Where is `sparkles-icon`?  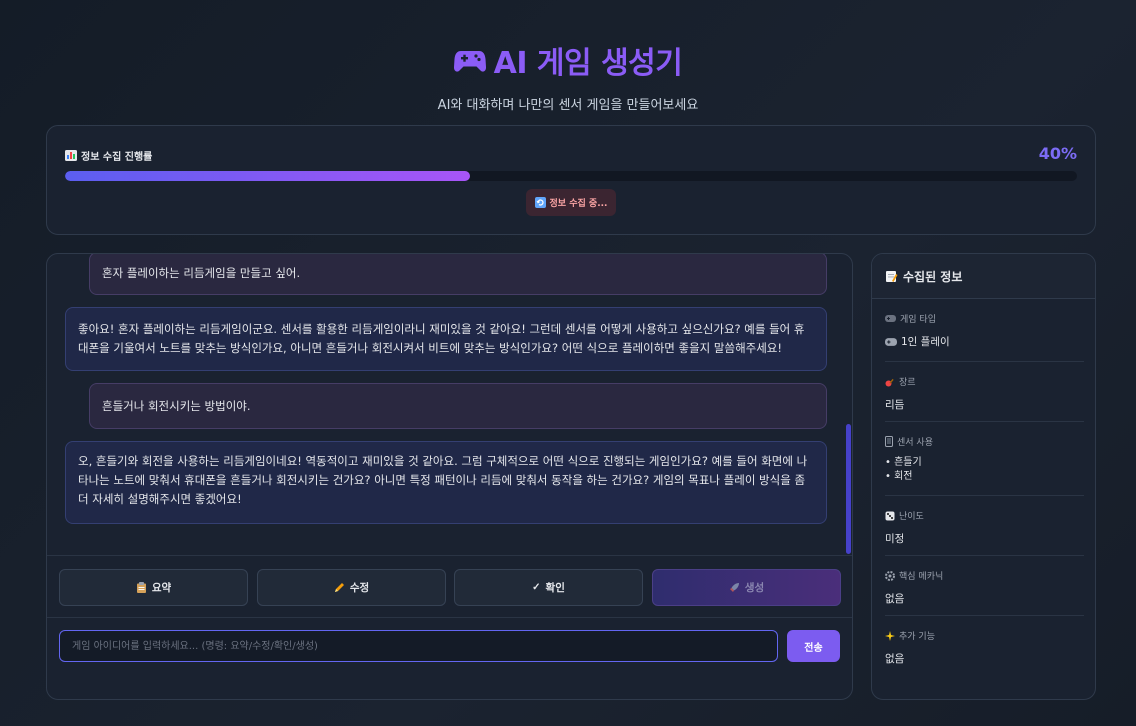
sparkles-icon is located at coordinates (890, 635).